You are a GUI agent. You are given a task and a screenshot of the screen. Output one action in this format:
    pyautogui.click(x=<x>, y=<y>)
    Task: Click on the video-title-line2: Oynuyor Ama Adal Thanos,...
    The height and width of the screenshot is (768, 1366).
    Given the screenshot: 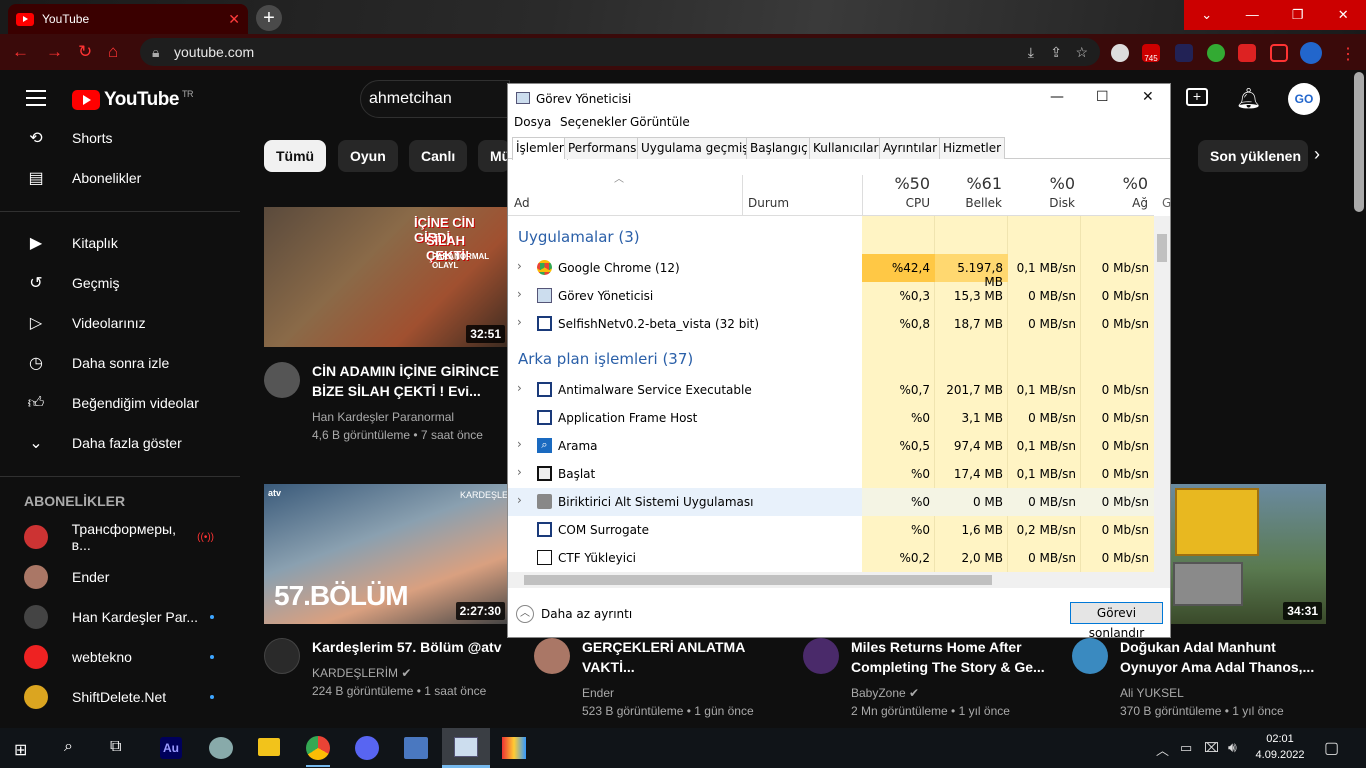 What is the action you would take?
    pyautogui.click(x=1217, y=667)
    